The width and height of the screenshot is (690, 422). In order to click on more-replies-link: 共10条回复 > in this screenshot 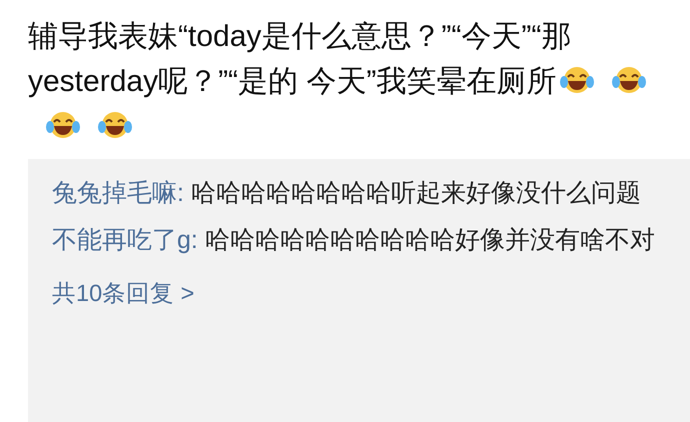, I will do `click(123, 293)`.